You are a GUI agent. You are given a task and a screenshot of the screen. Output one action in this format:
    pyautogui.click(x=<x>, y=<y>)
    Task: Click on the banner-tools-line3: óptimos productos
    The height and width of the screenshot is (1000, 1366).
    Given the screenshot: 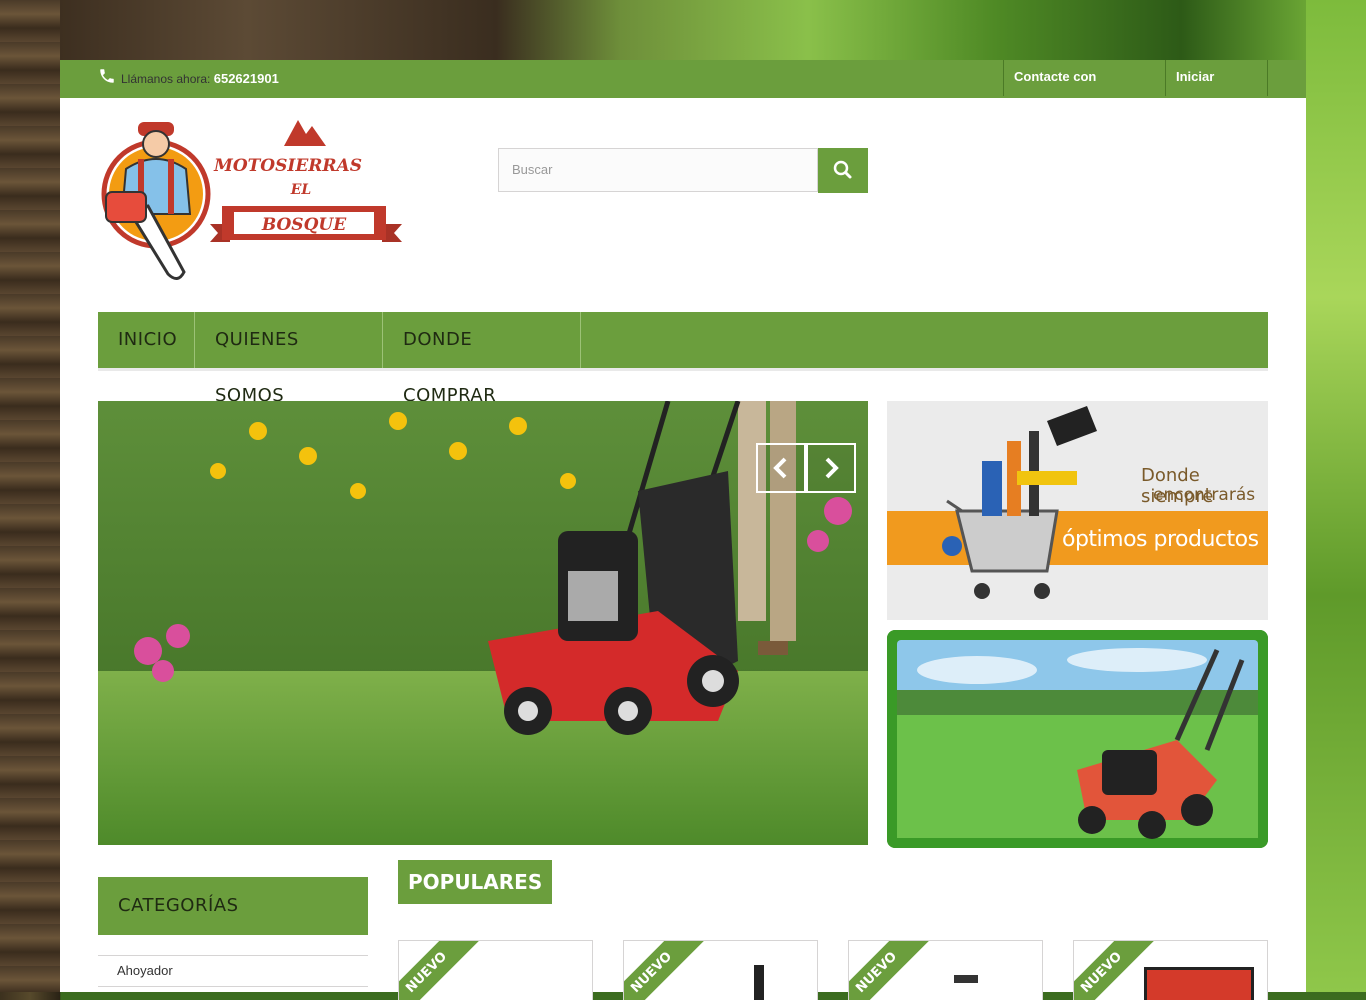 What is the action you would take?
    pyautogui.click(x=1160, y=539)
    